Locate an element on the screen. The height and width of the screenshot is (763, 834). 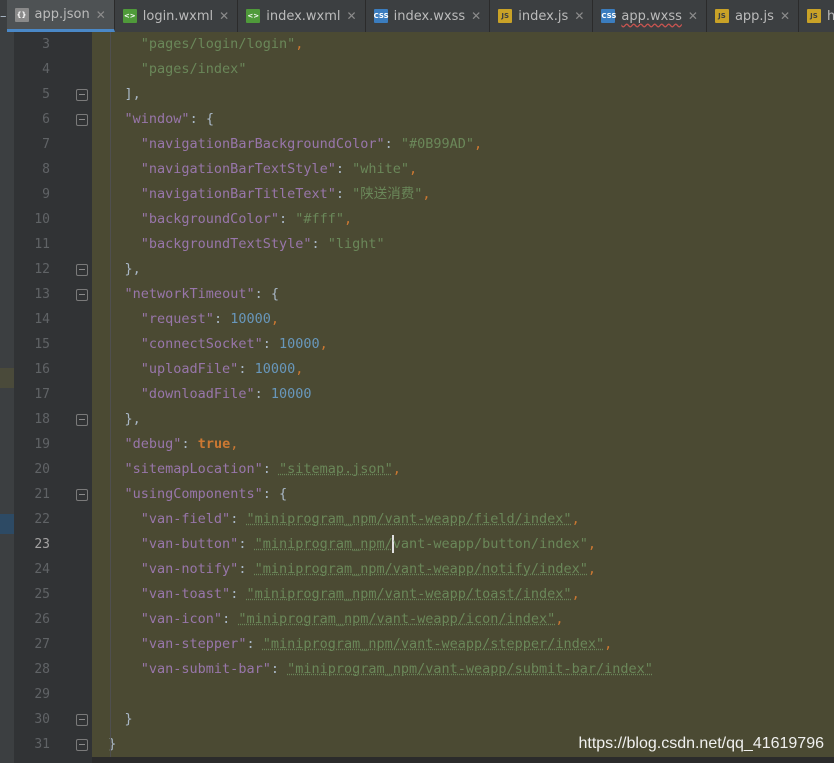
code-line: "downloadFile": 10000 is located at coordinates (463, 394).